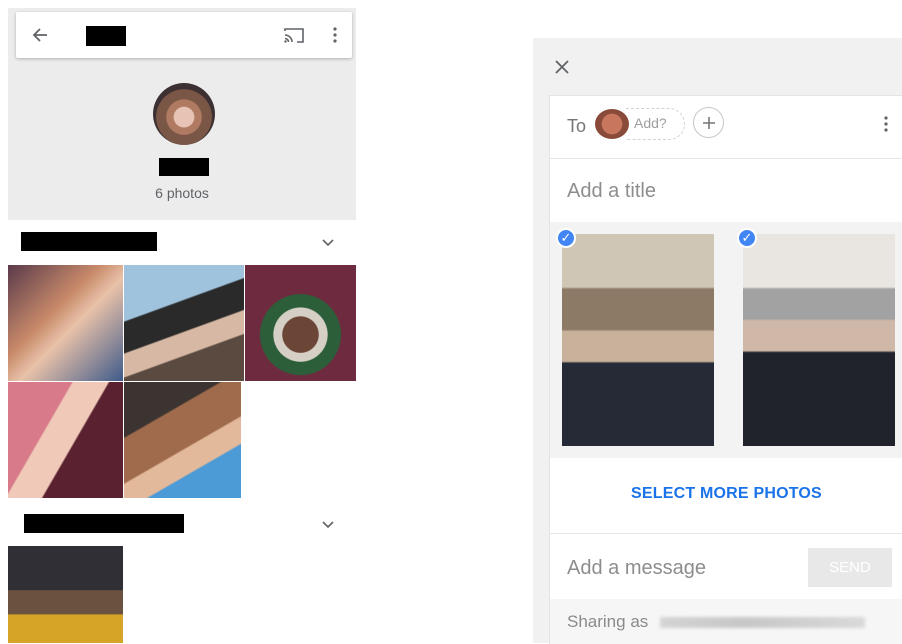 This screenshot has height=644, width=902. What do you see at coordinates (636, 568) in the screenshot?
I see `message-input: Add a message` at bounding box center [636, 568].